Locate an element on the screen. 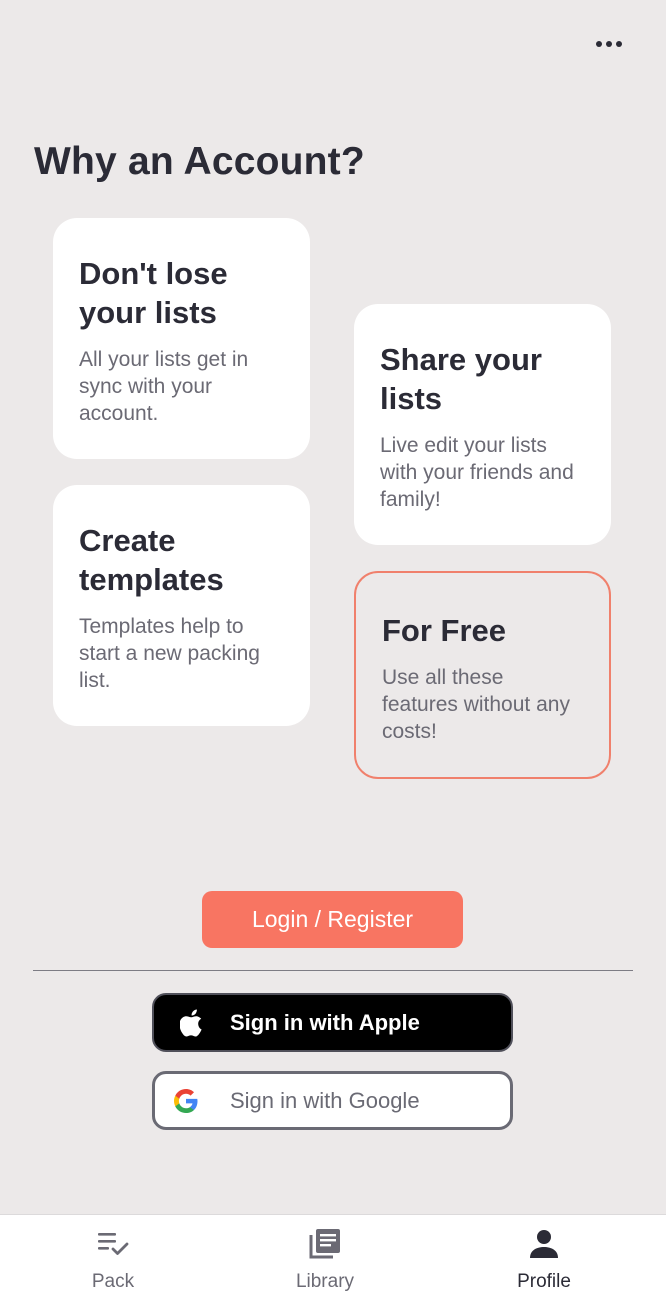  tab-library: Library is located at coordinates (325, 1263).